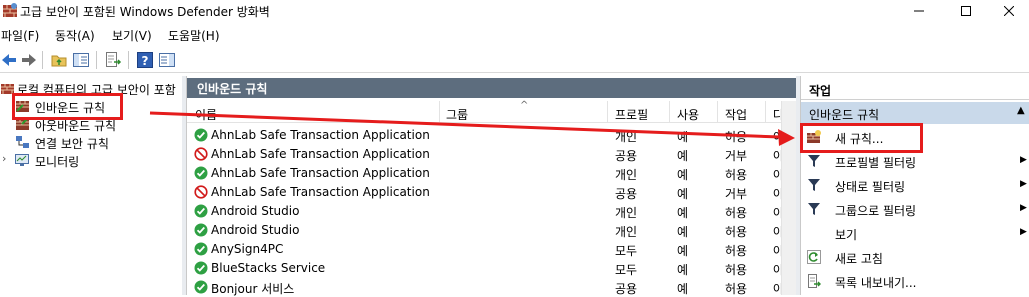 Image resolution: width=1029 pixels, height=297 pixels. I want to click on cell-action: 거부, so click(736, 194).